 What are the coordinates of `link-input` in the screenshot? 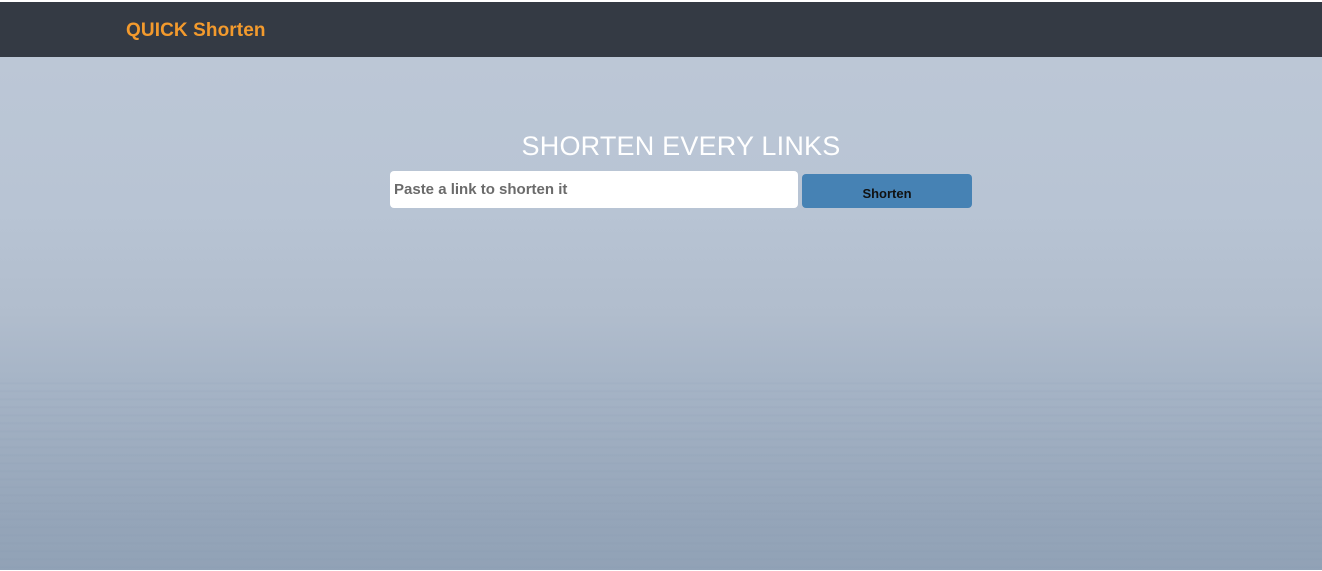 It's located at (594, 189).